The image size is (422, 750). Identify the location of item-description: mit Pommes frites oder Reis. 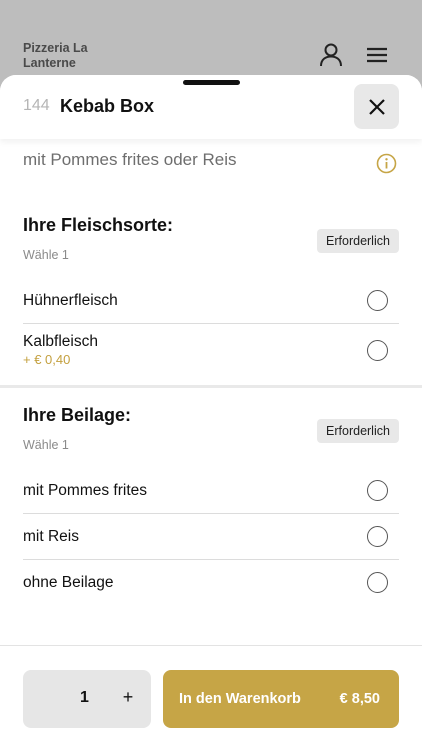
(130, 159).